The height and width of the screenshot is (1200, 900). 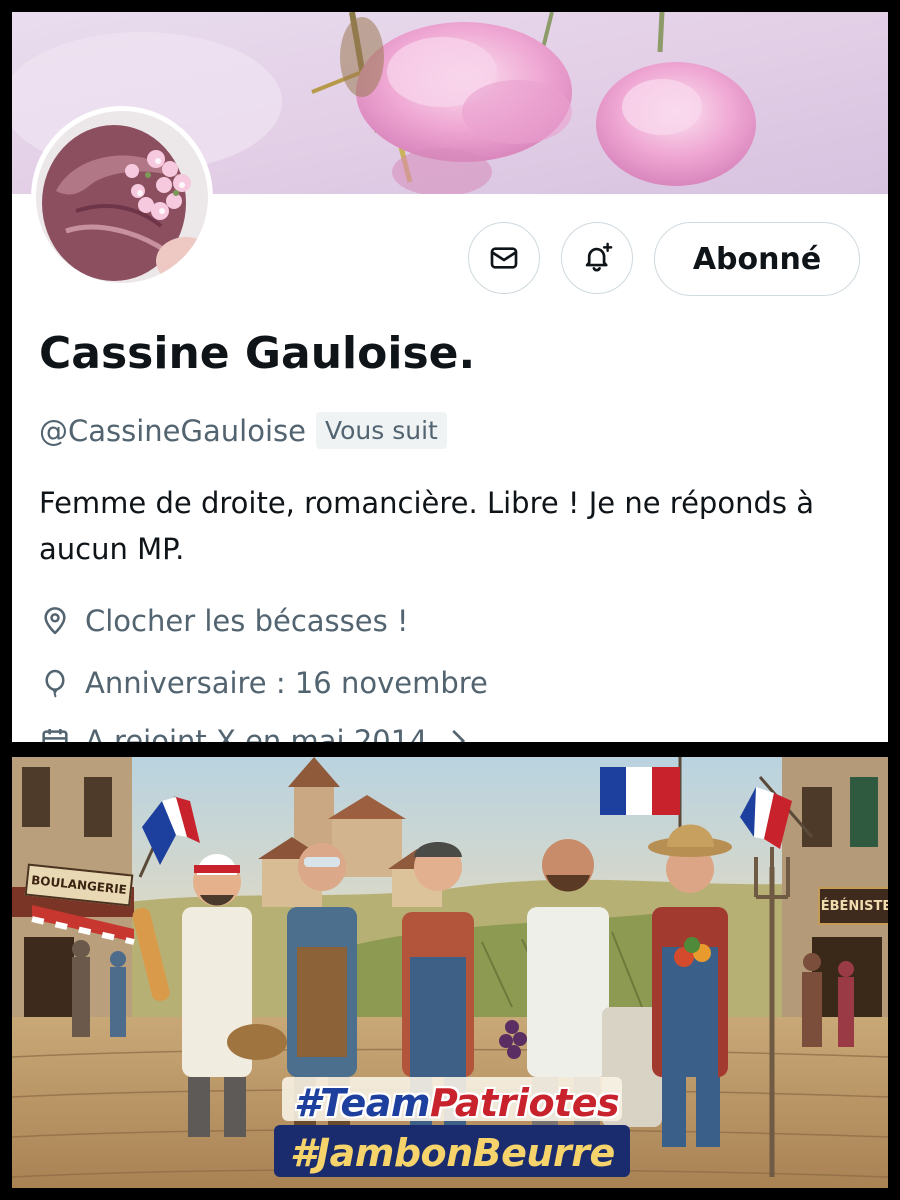 I want to click on joined-row: A rejoint X en mai 2014, so click(x=256, y=733).